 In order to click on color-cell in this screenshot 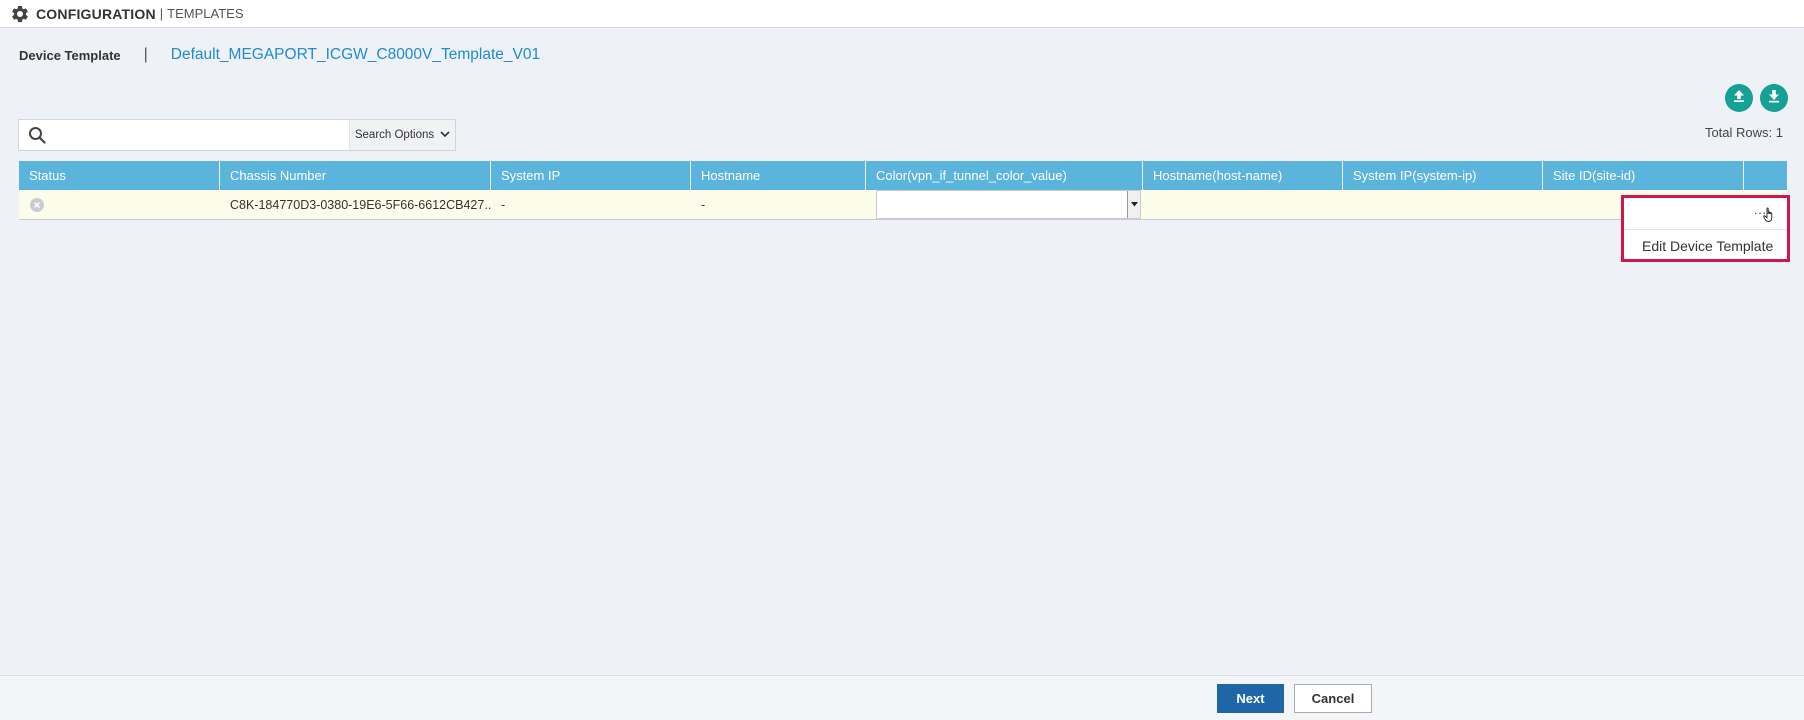, I will do `click(1004, 204)`.